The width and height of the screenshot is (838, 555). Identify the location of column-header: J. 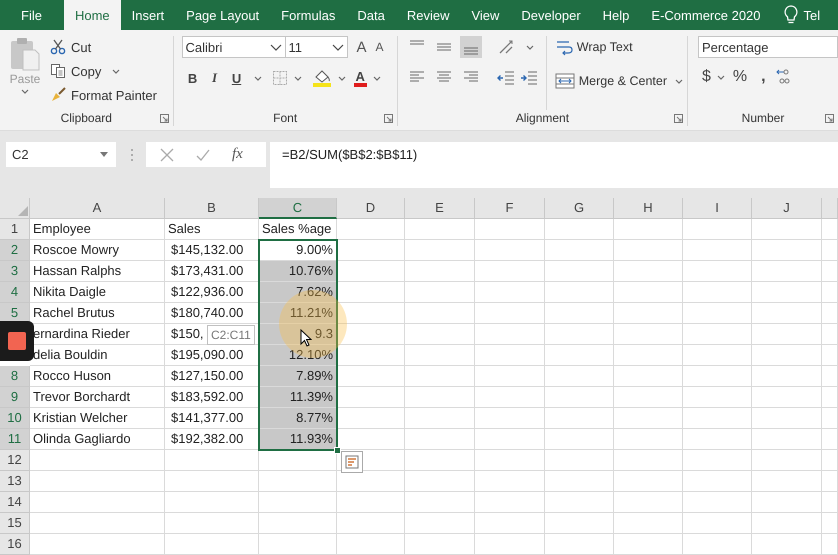
(787, 208).